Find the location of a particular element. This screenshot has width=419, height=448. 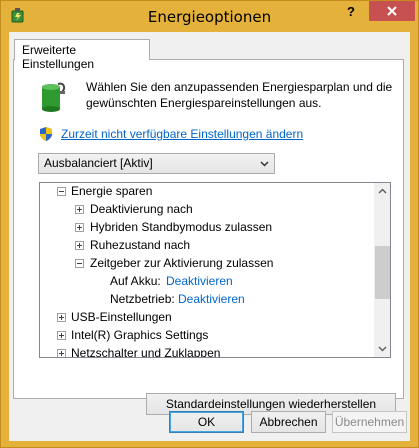

power-plan-dropdown: Ausbalanciert [Aktiv] is located at coordinates (156, 163).